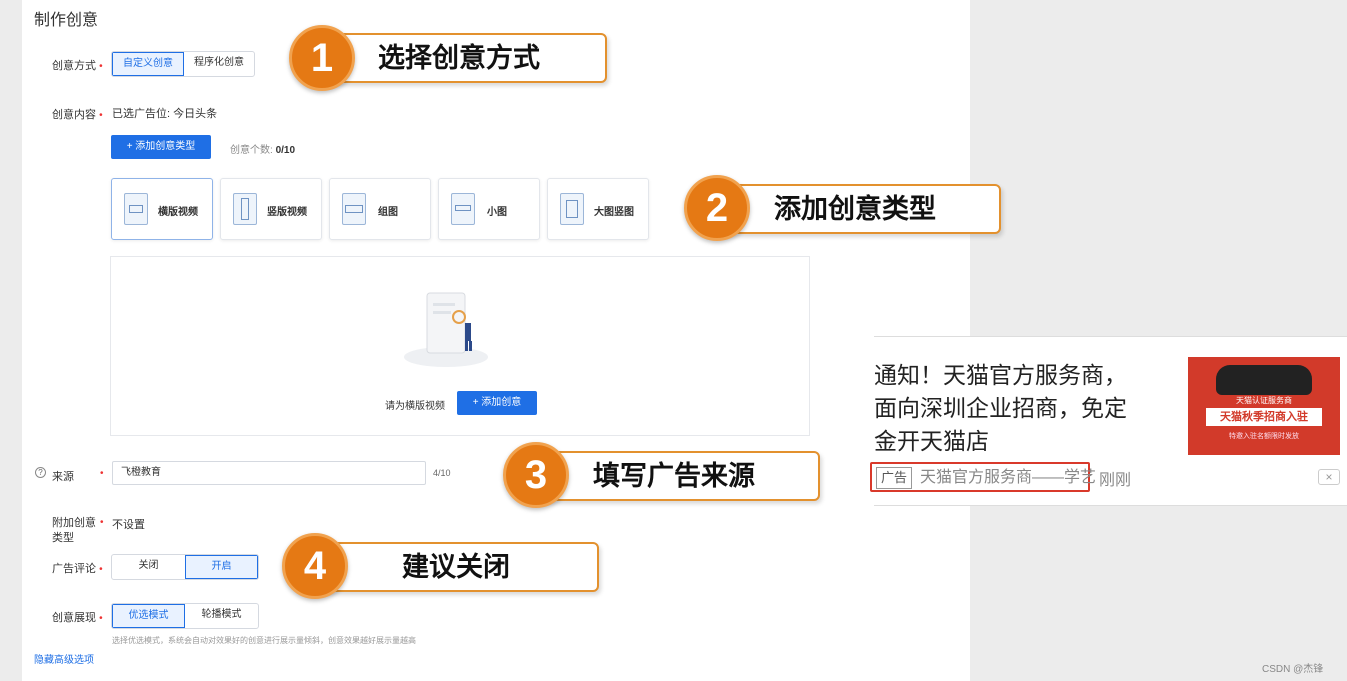 The width and height of the screenshot is (1347, 681). I want to click on mode-option-custom: 自定义创意, so click(148, 64).